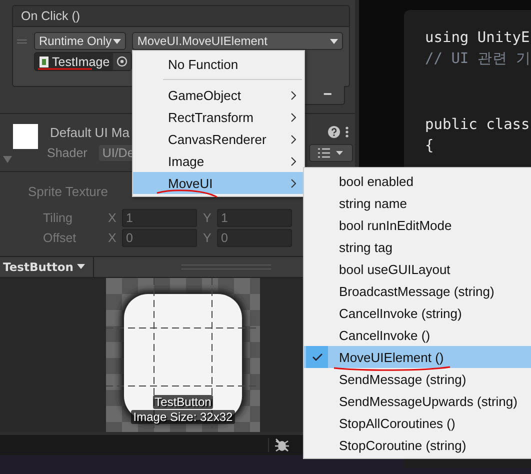  What do you see at coordinates (67, 153) in the screenshot?
I see `shader-label: Shader` at bounding box center [67, 153].